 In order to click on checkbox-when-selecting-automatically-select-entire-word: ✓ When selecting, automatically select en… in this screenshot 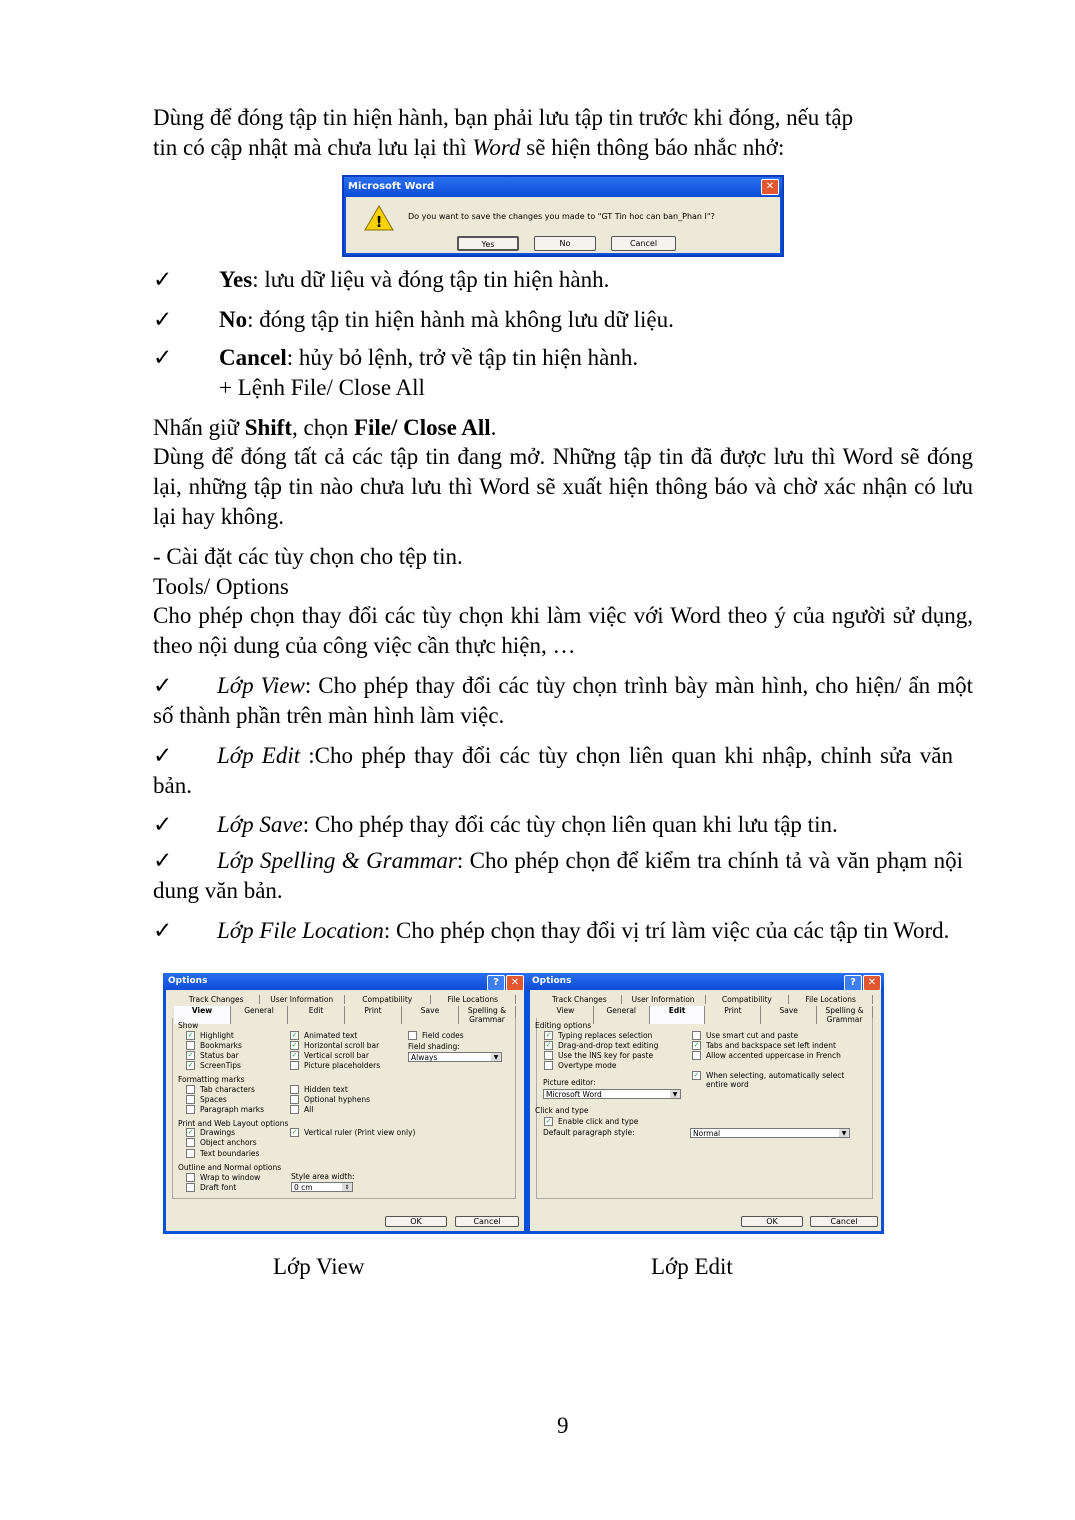, I will do `click(779, 1080)`.